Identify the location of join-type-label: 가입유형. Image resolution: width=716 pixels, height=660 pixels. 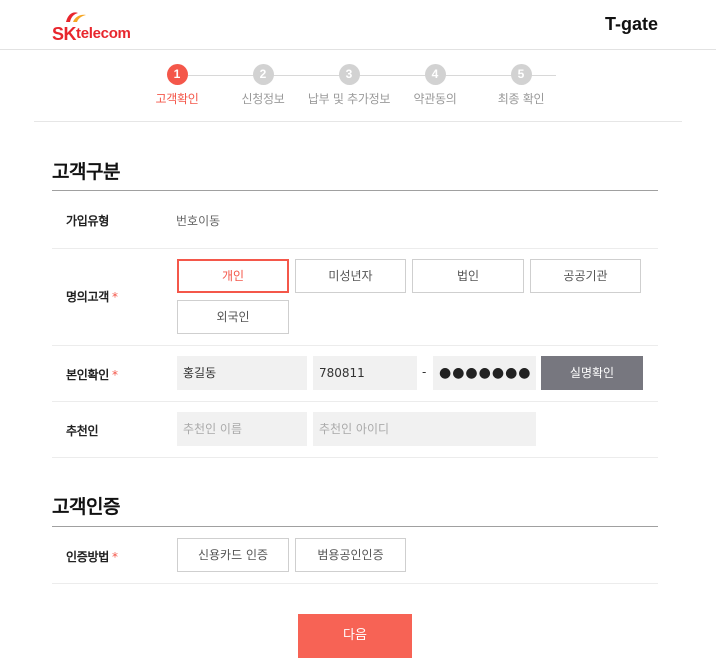
(87, 221).